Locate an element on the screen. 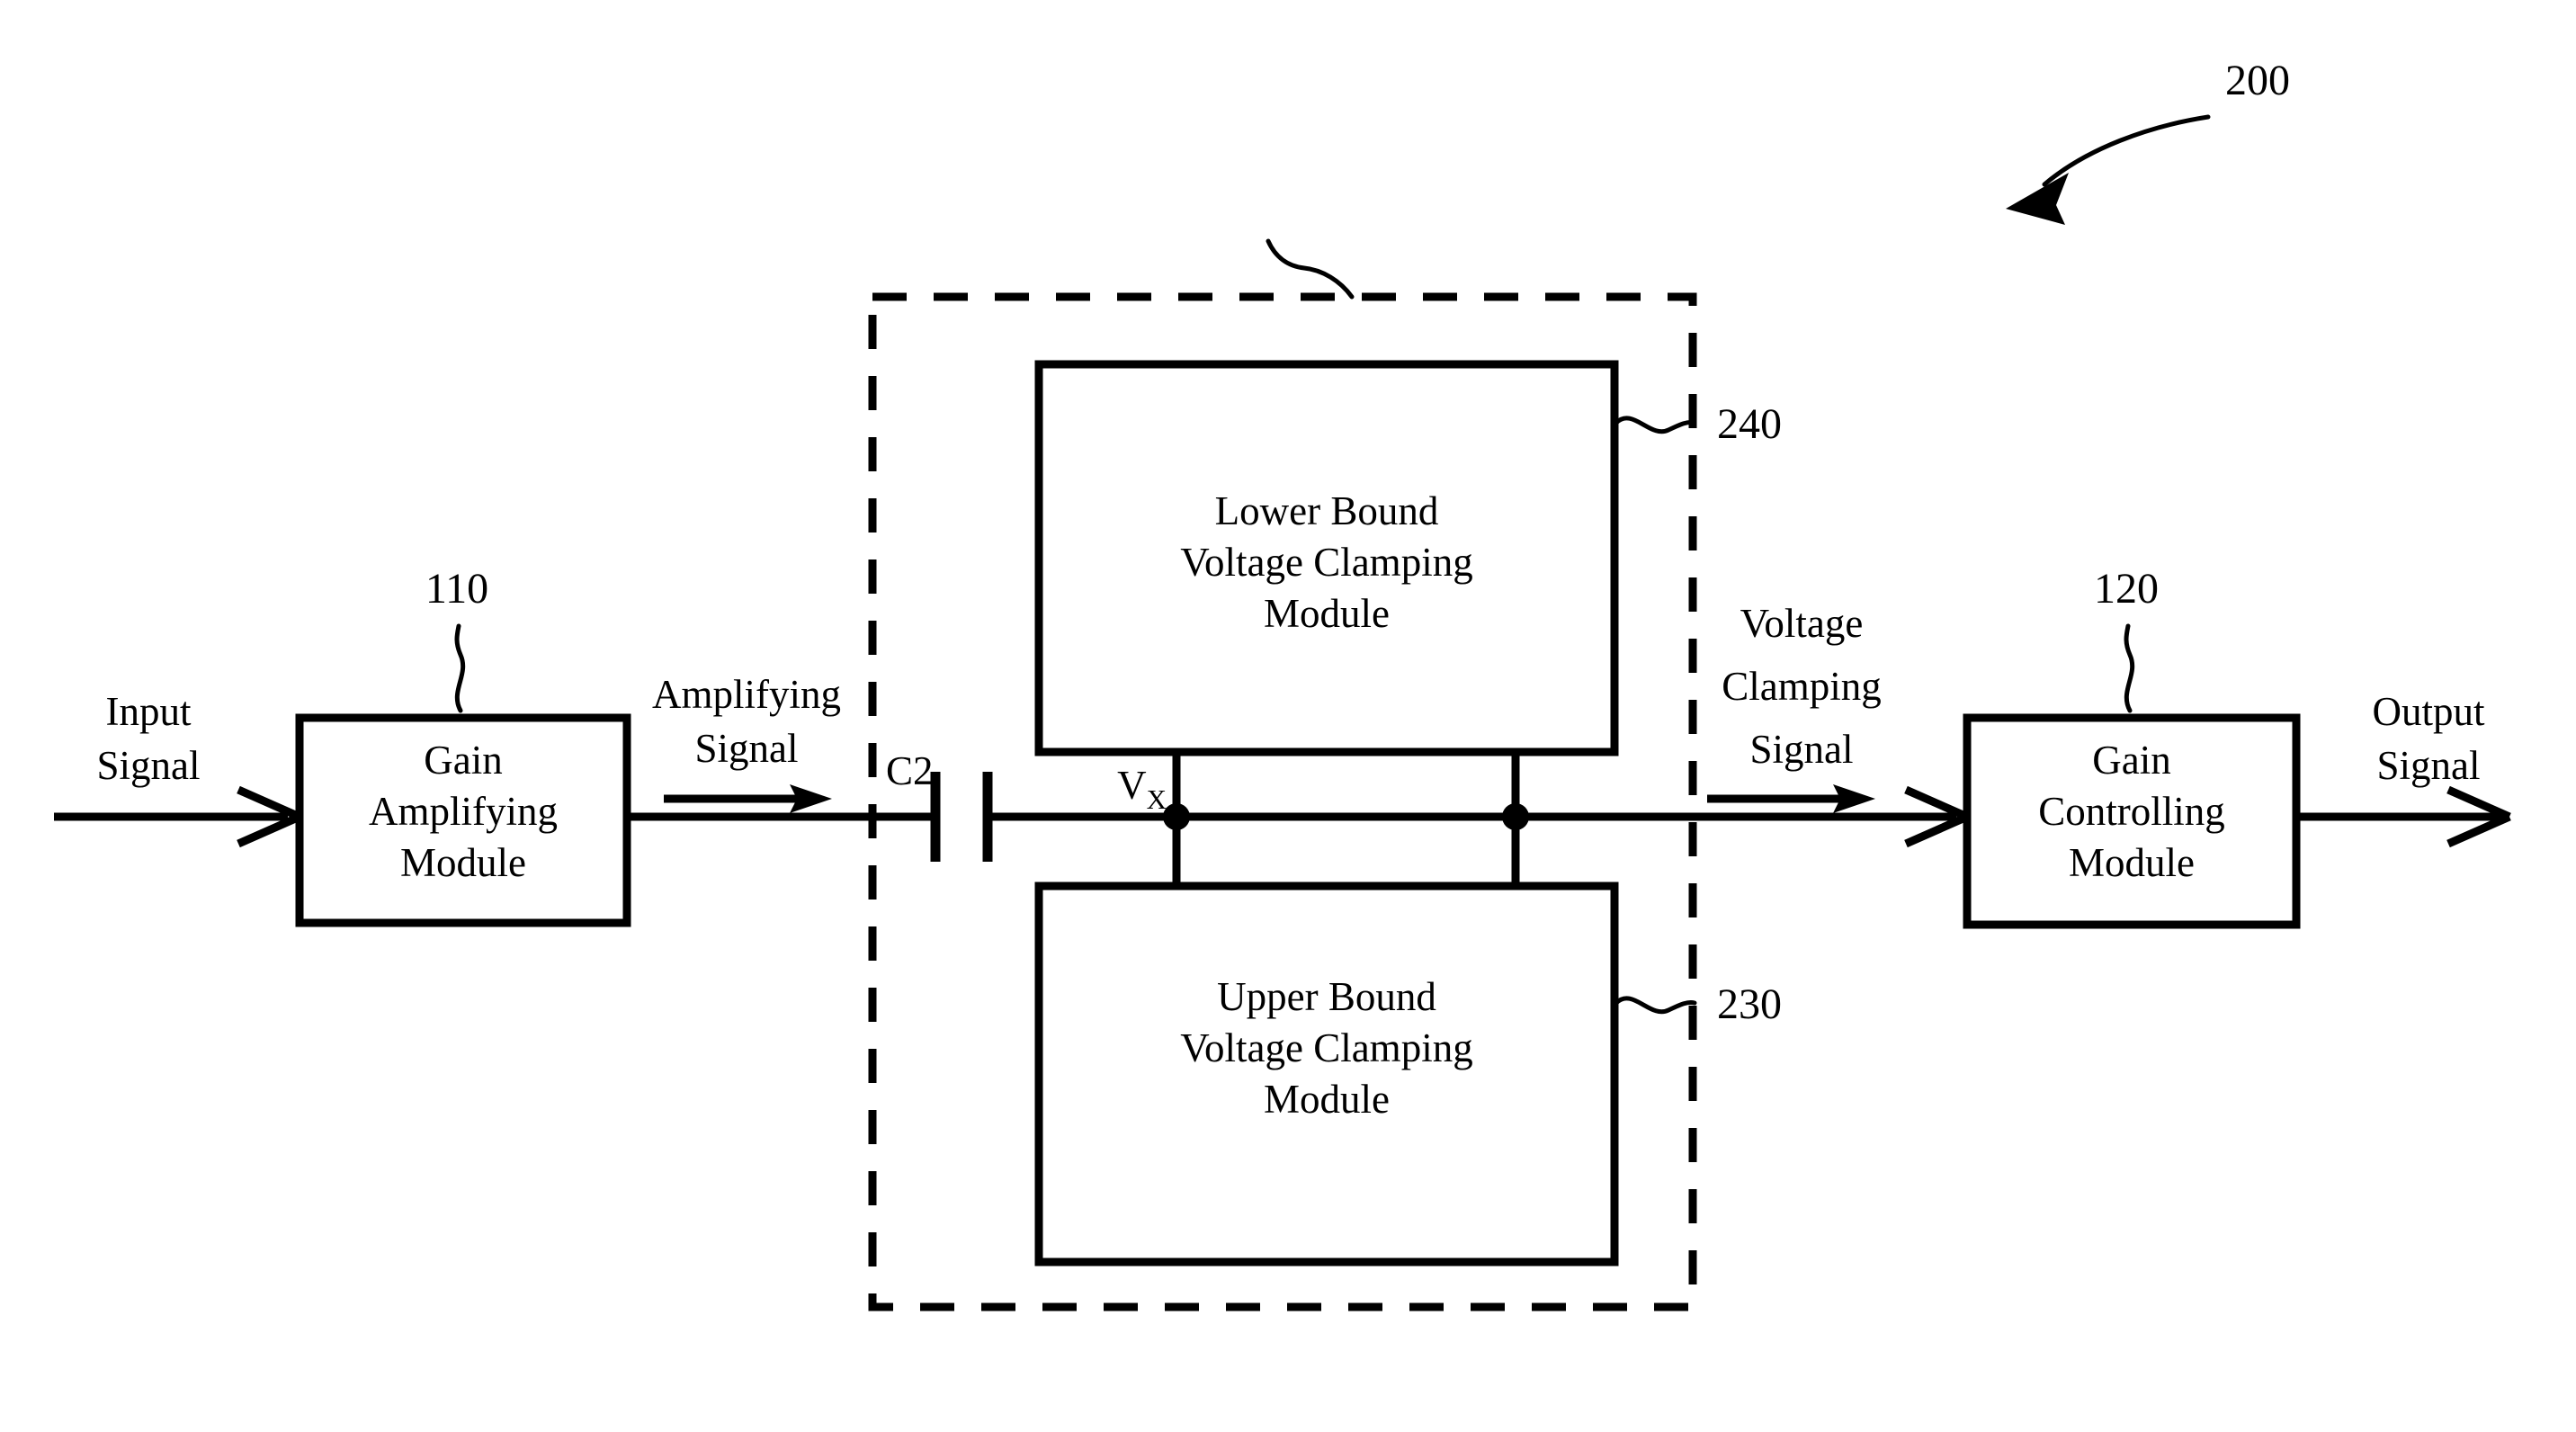 The width and height of the screenshot is (2576, 1432). capacitor-c2-label: C2 is located at coordinates (910, 770).